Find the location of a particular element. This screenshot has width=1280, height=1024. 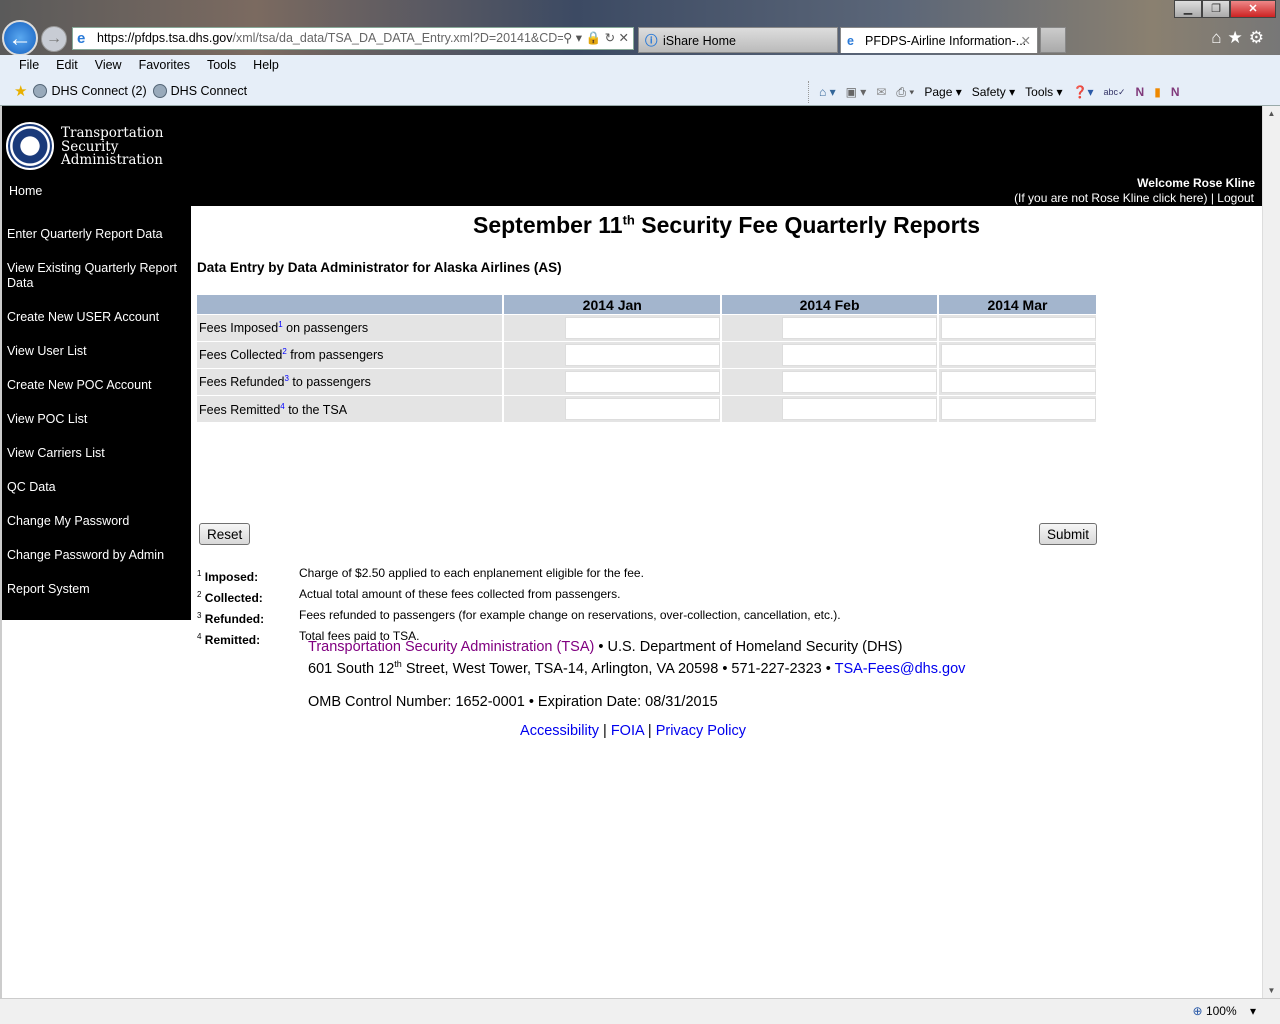

info-icon: ⓘ is located at coordinates (651, 41).